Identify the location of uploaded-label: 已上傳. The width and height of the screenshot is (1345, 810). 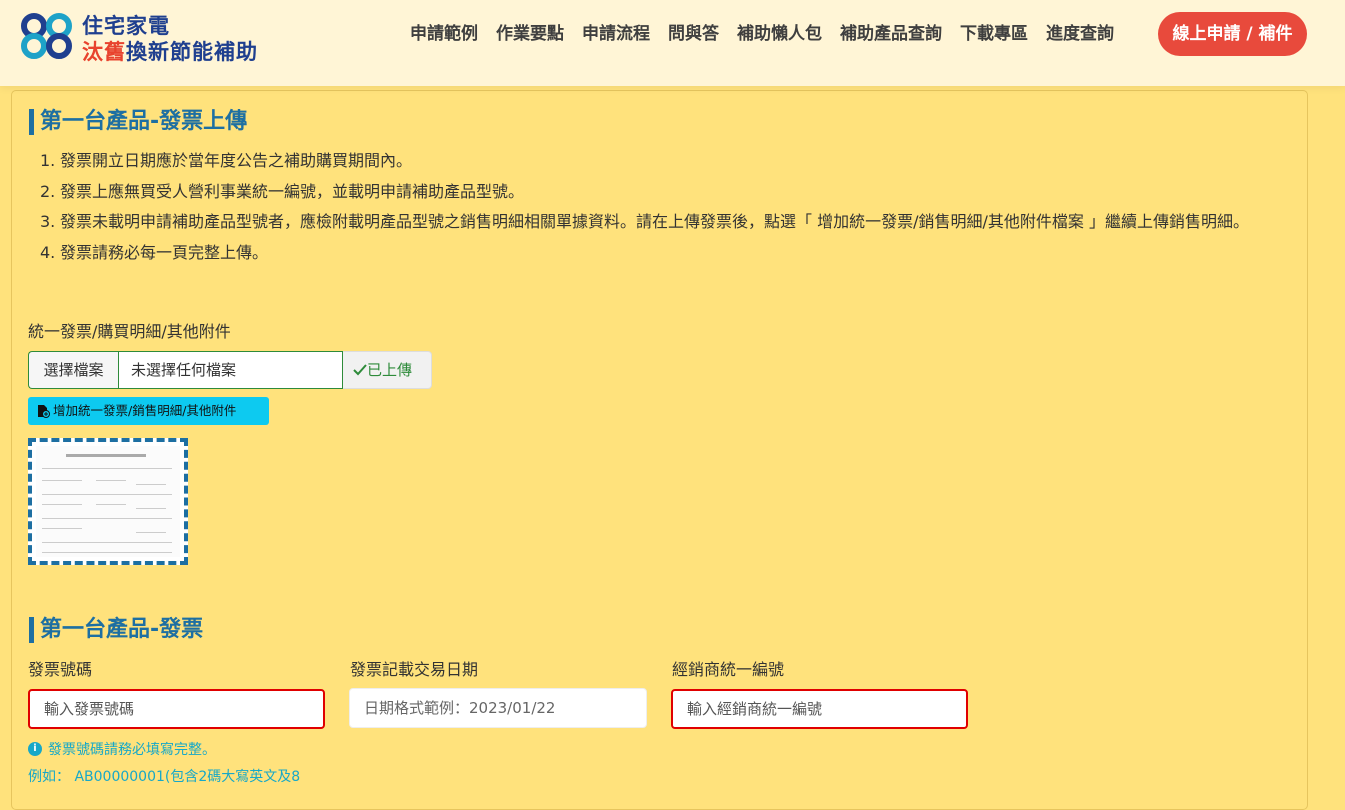
(390, 370).